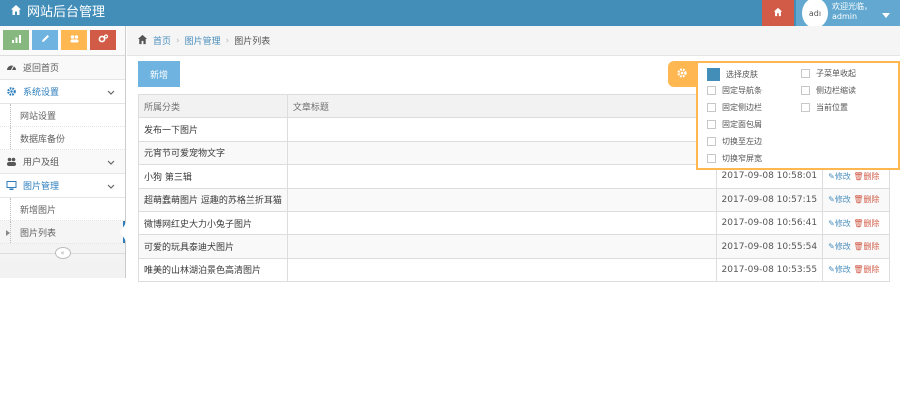 The image size is (900, 417). Describe the element at coordinates (848, 14) in the screenshot. I see `user-menu: adı 欢迎光临， admin` at that location.